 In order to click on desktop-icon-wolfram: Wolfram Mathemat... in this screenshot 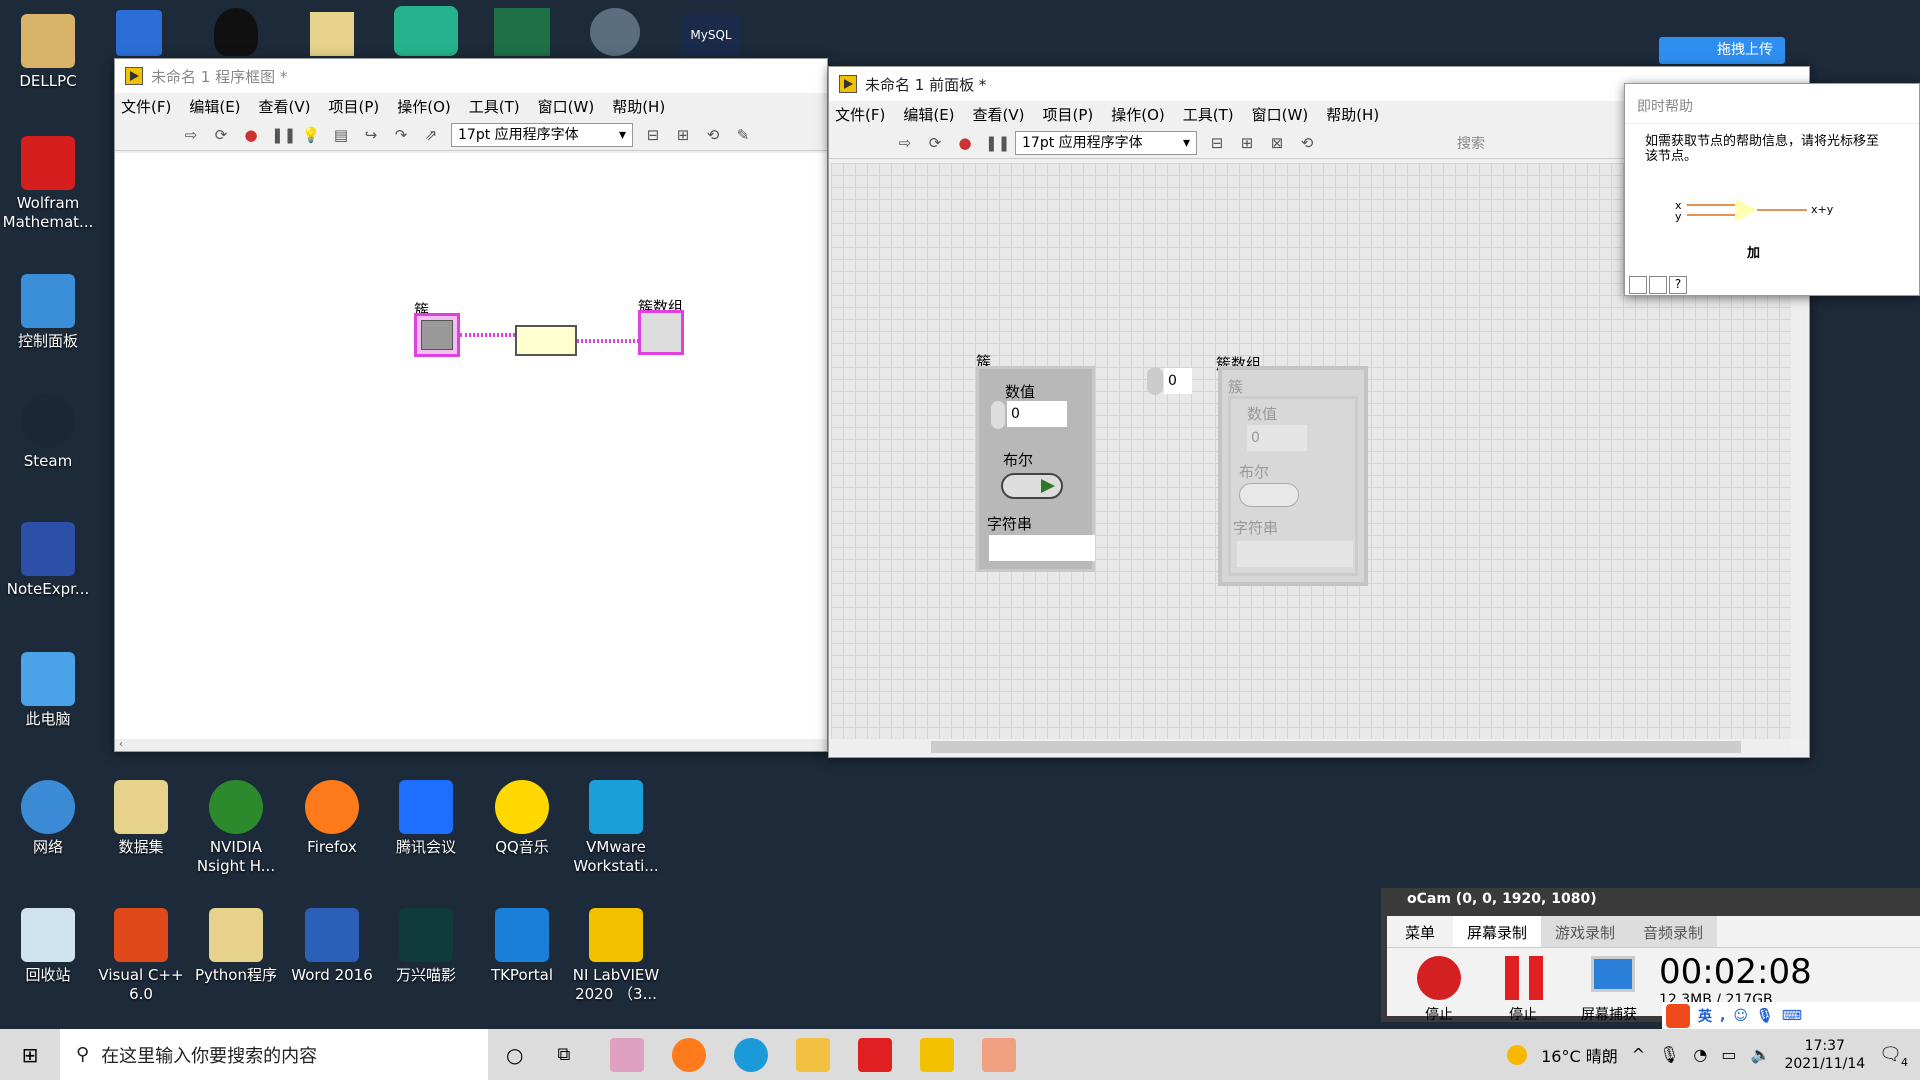, I will do `click(48, 184)`.